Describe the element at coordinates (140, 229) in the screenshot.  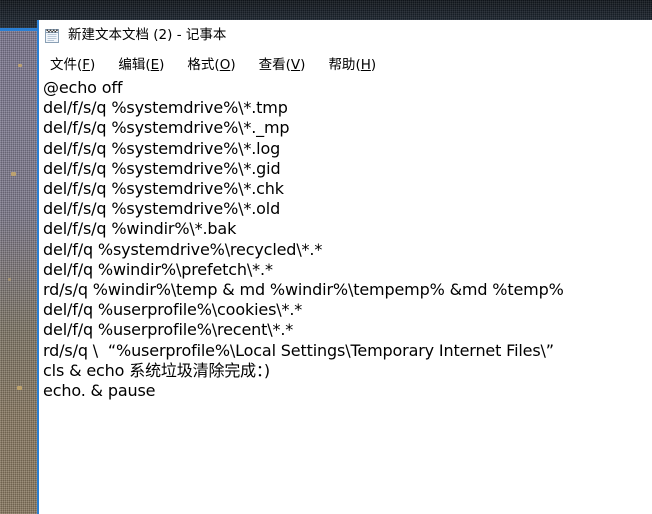
I see `text-line: del/f/s/q %windir%\*.bak` at that location.